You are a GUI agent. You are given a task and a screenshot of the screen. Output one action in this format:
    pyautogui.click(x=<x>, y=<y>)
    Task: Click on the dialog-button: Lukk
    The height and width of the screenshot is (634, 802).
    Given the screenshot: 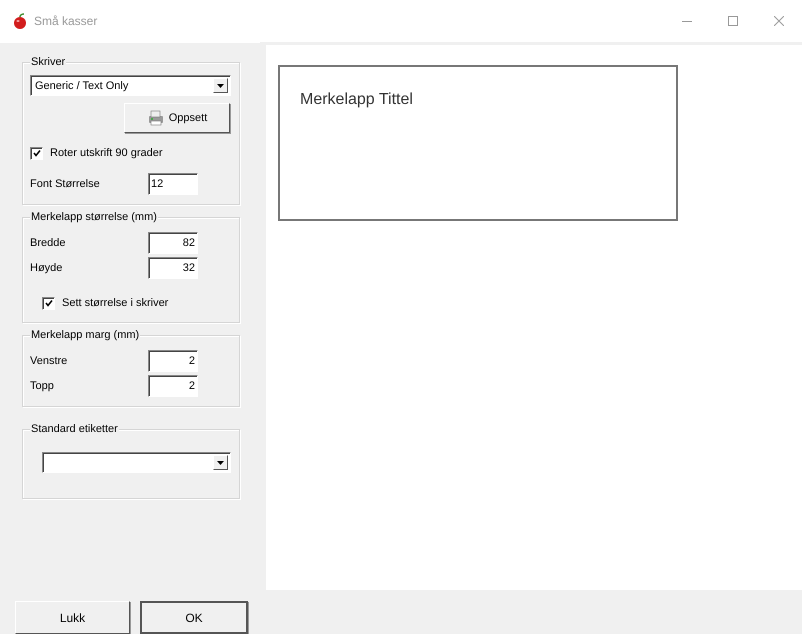 What is the action you would take?
    pyautogui.click(x=72, y=617)
    